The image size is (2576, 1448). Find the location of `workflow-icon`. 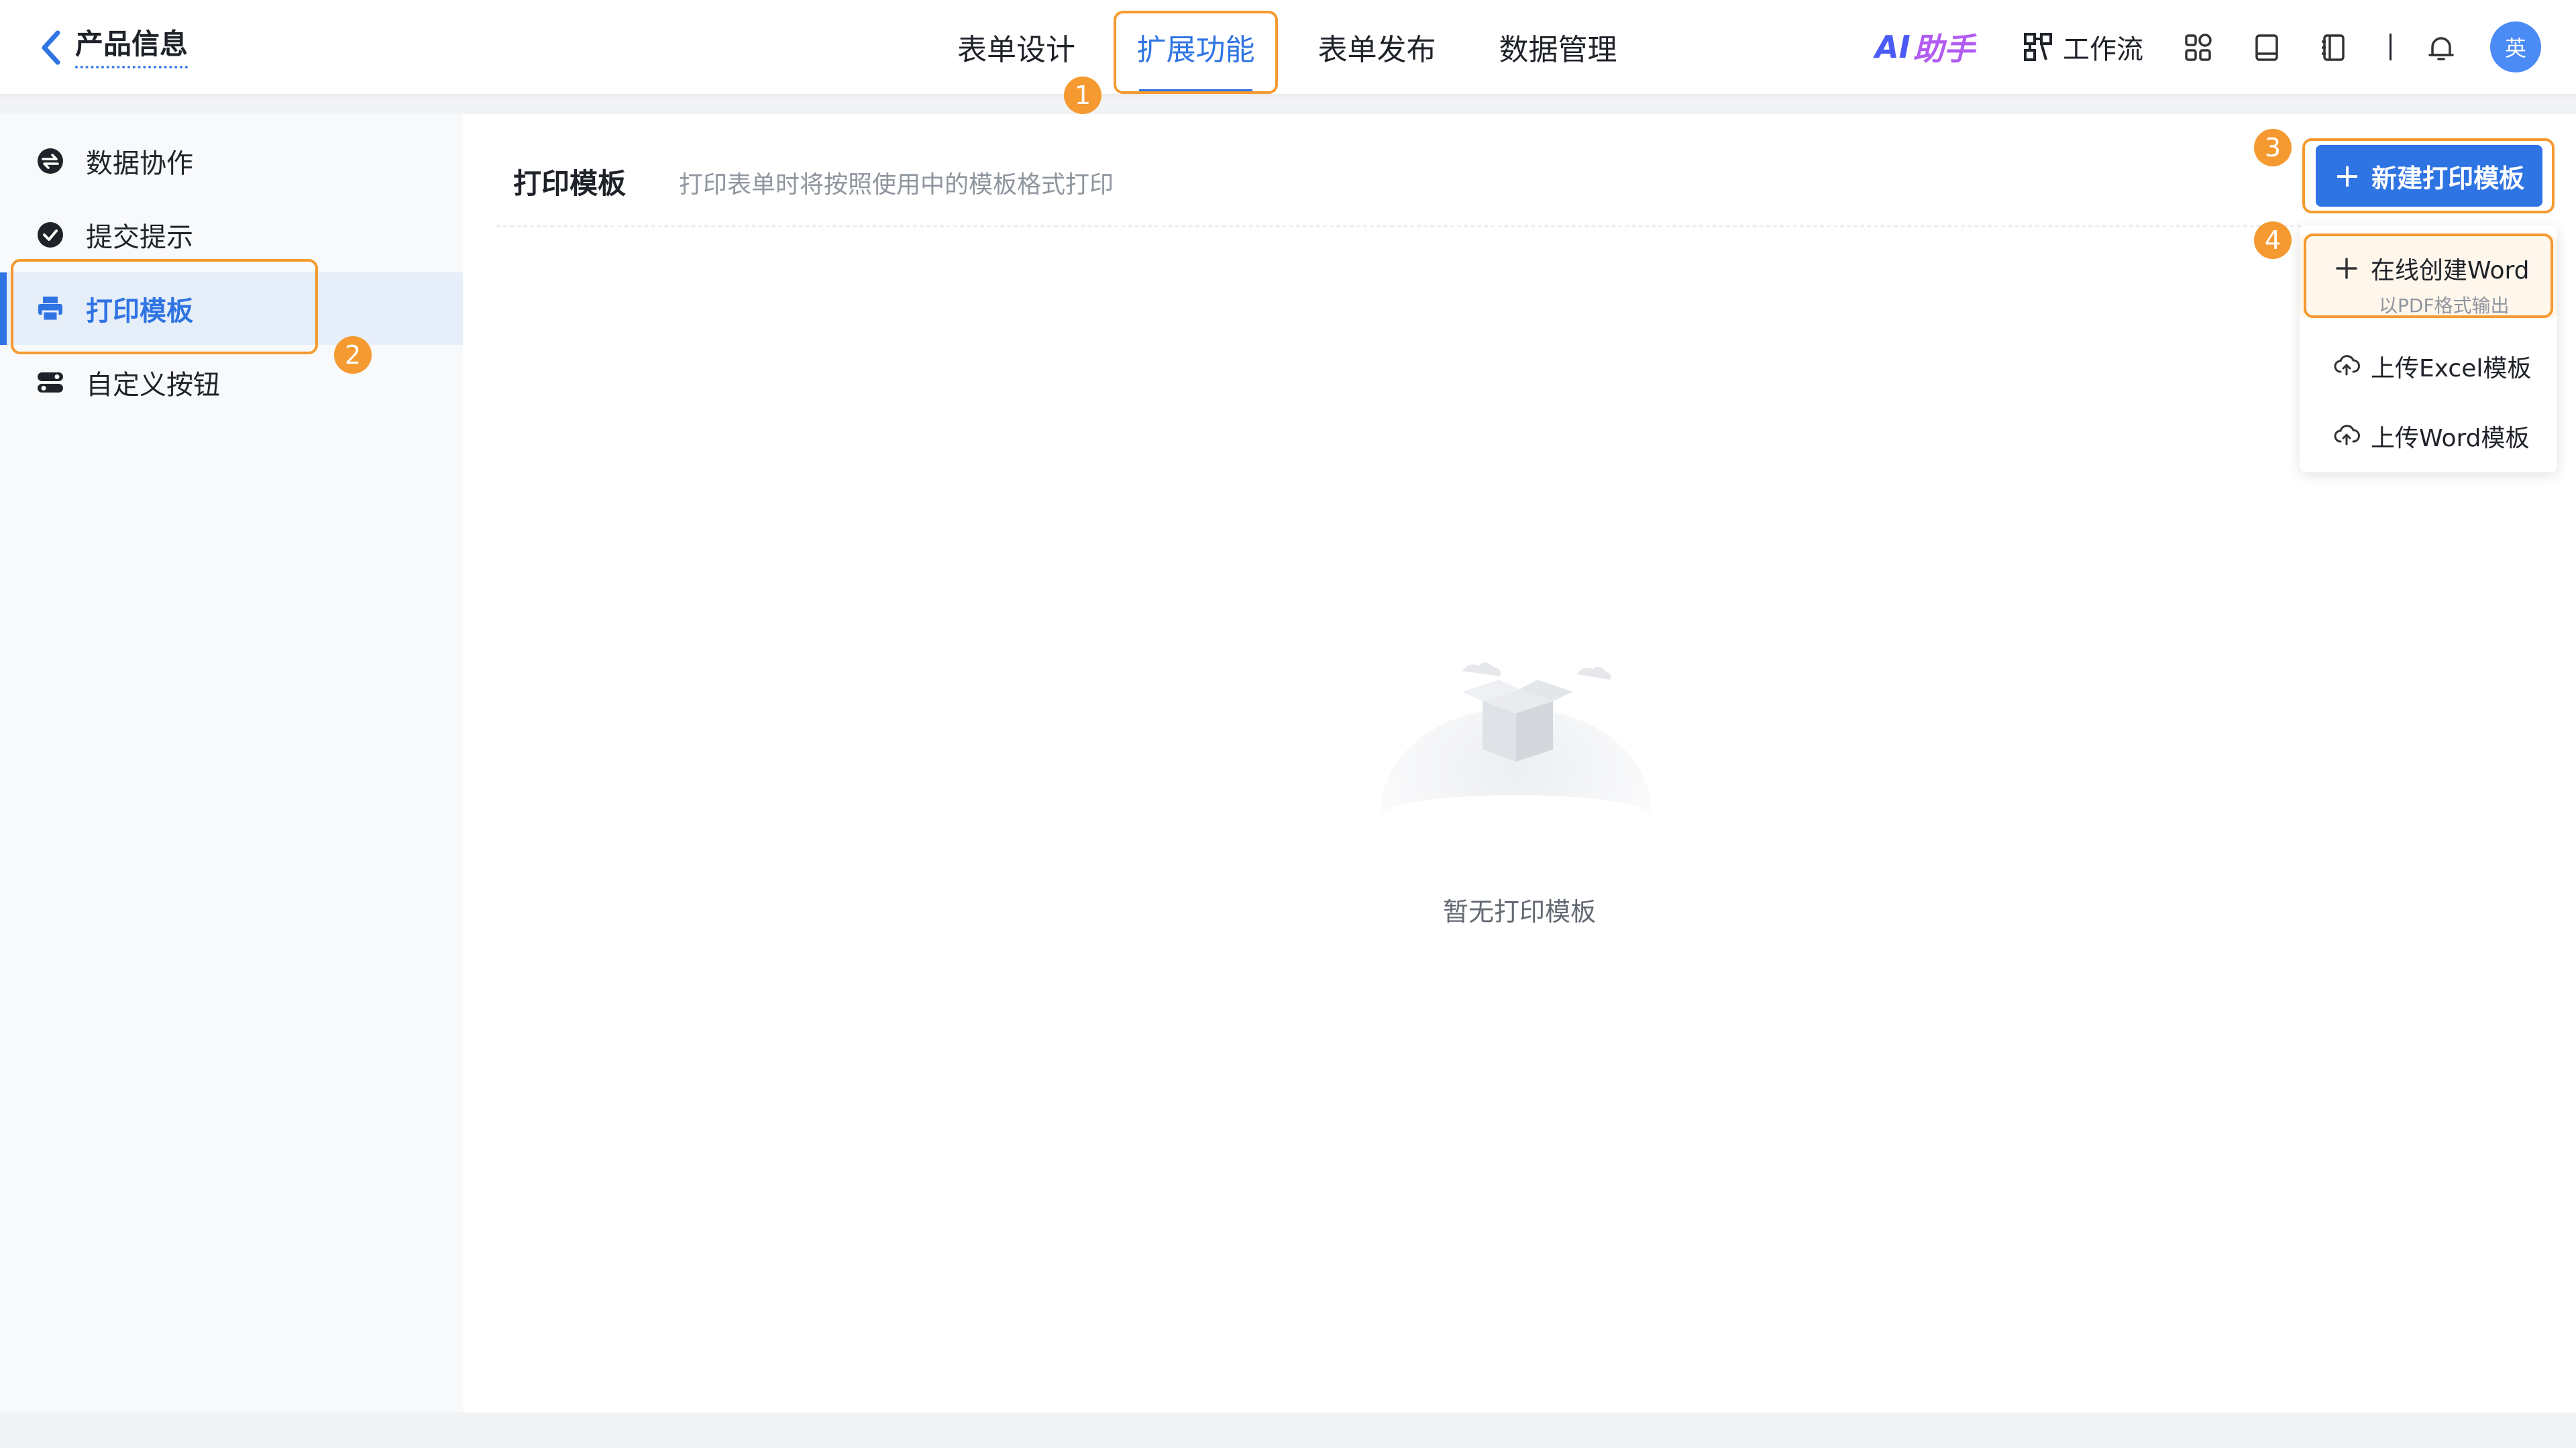

workflow-icon is located at coordinates (2038, 47).